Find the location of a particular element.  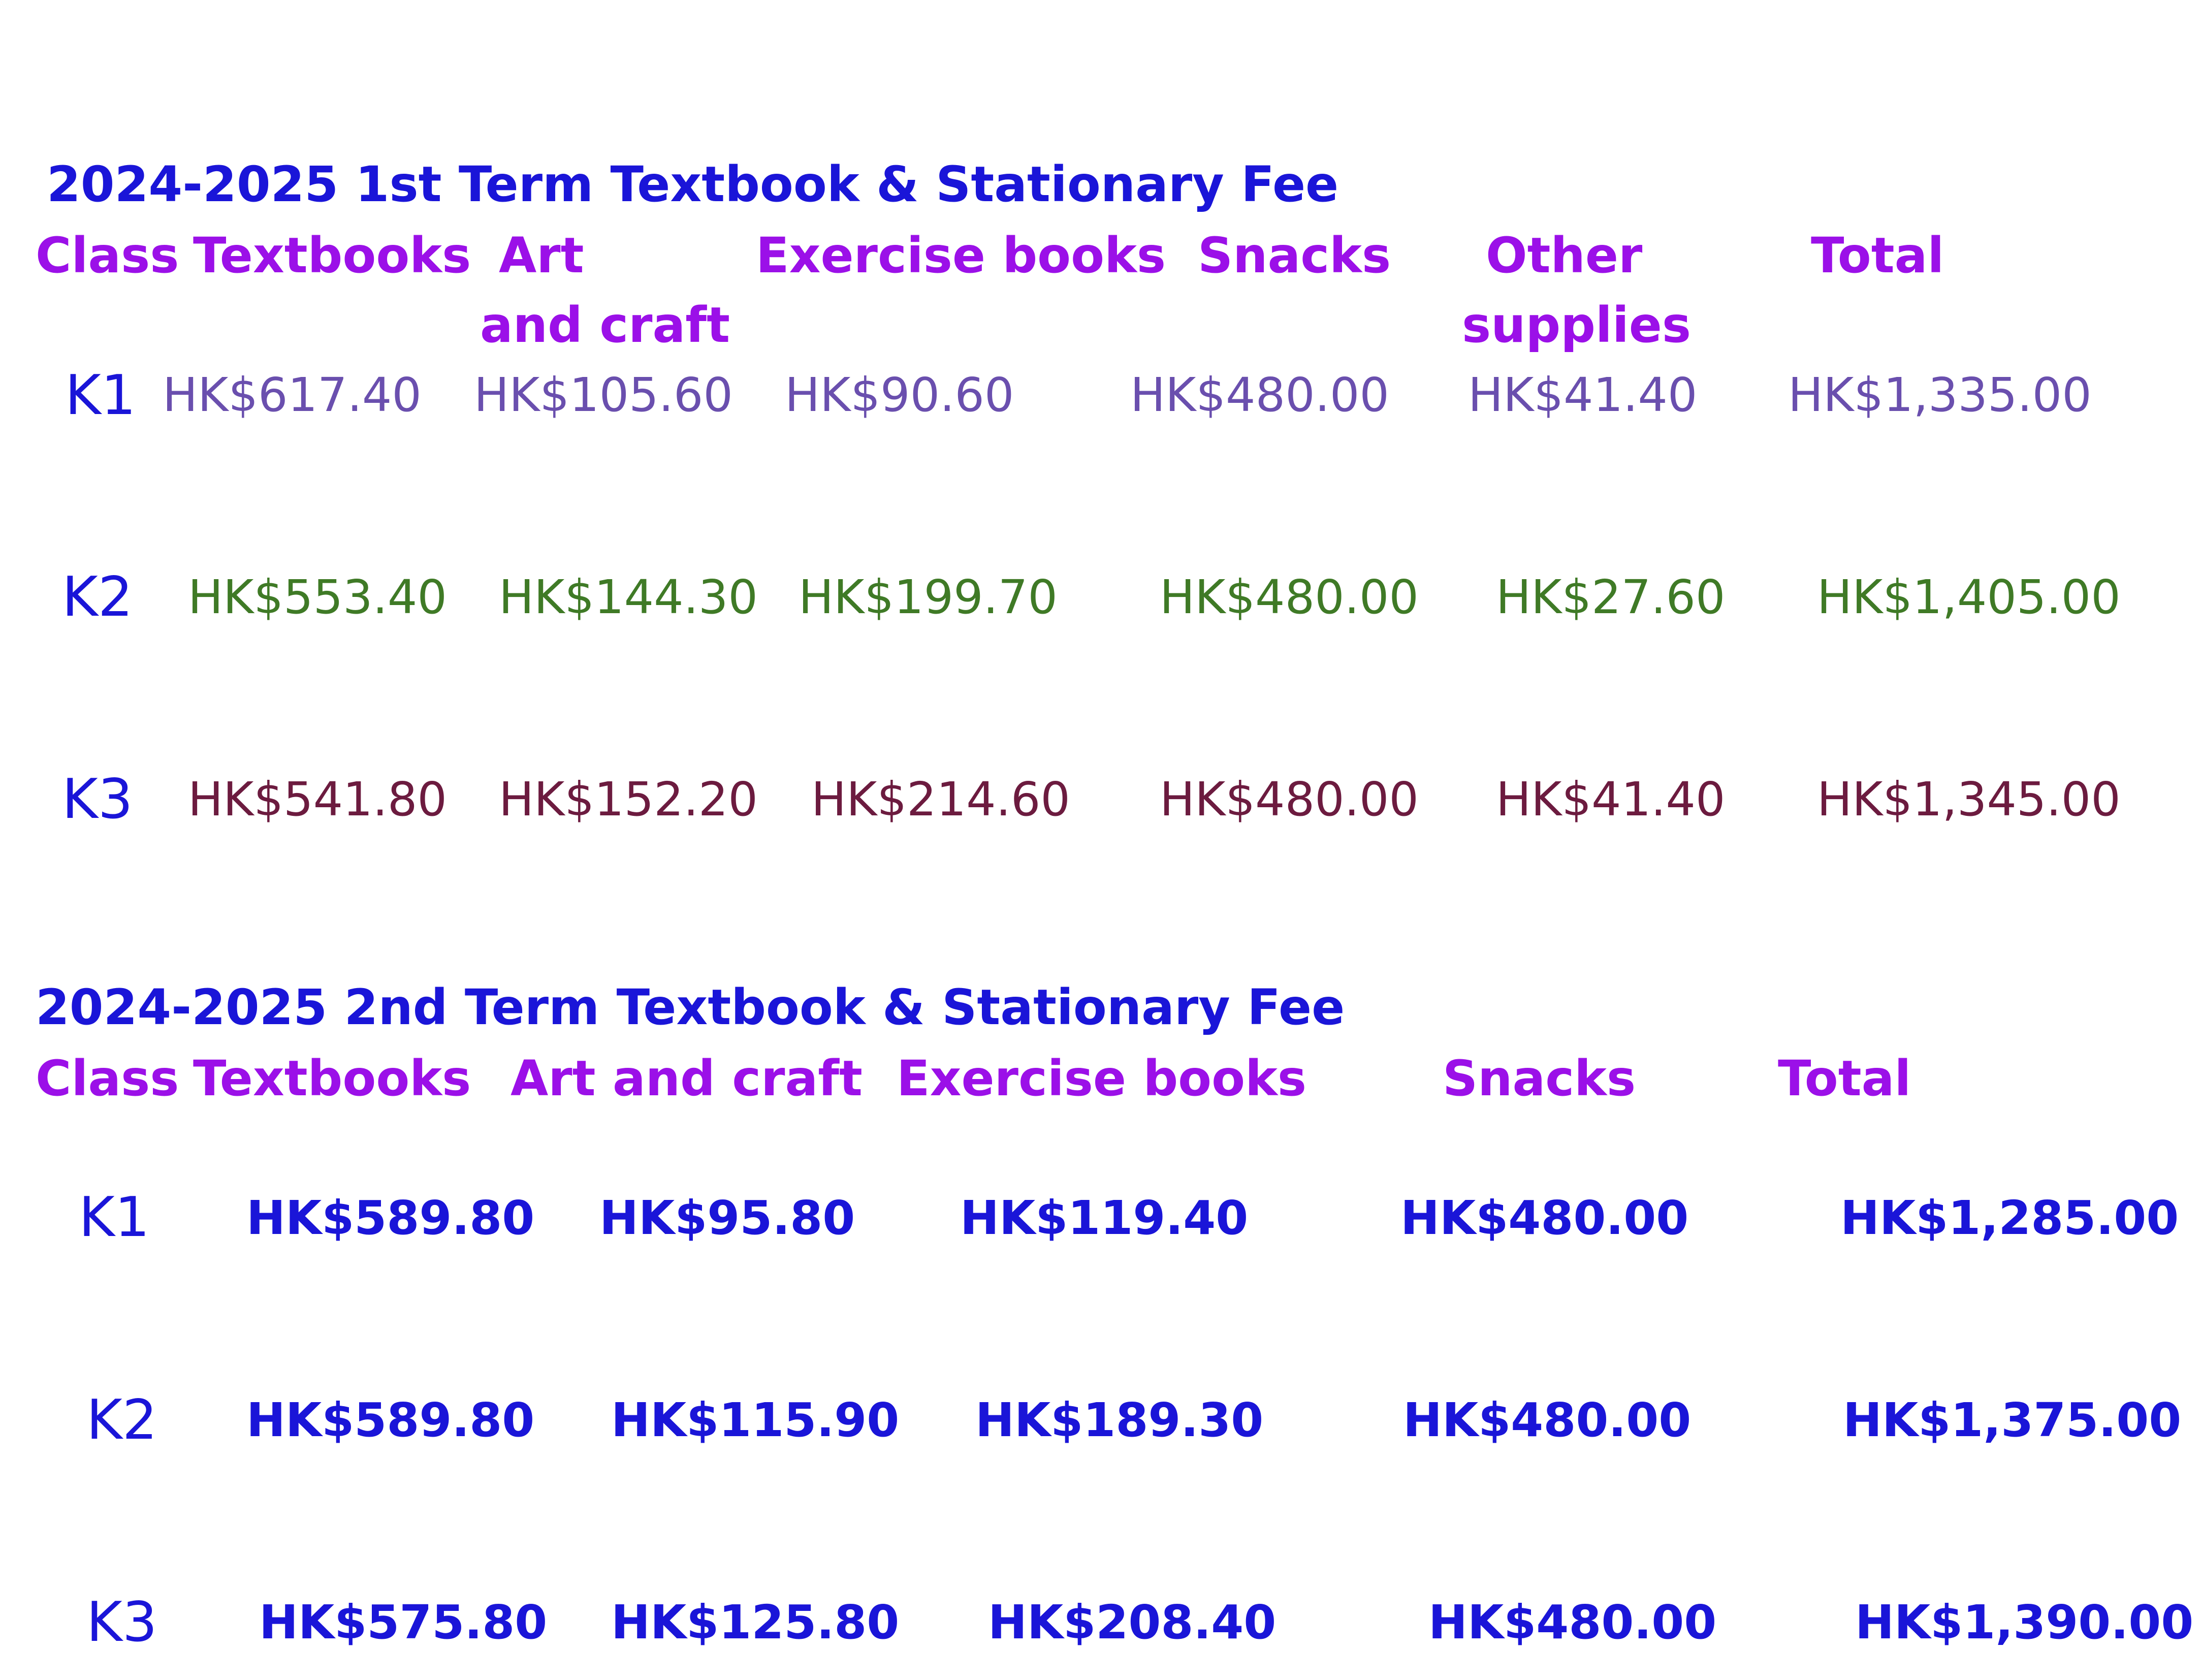

term2-row-k3-exercise: HK$208.40 is located at coordinates (1133, 1622).